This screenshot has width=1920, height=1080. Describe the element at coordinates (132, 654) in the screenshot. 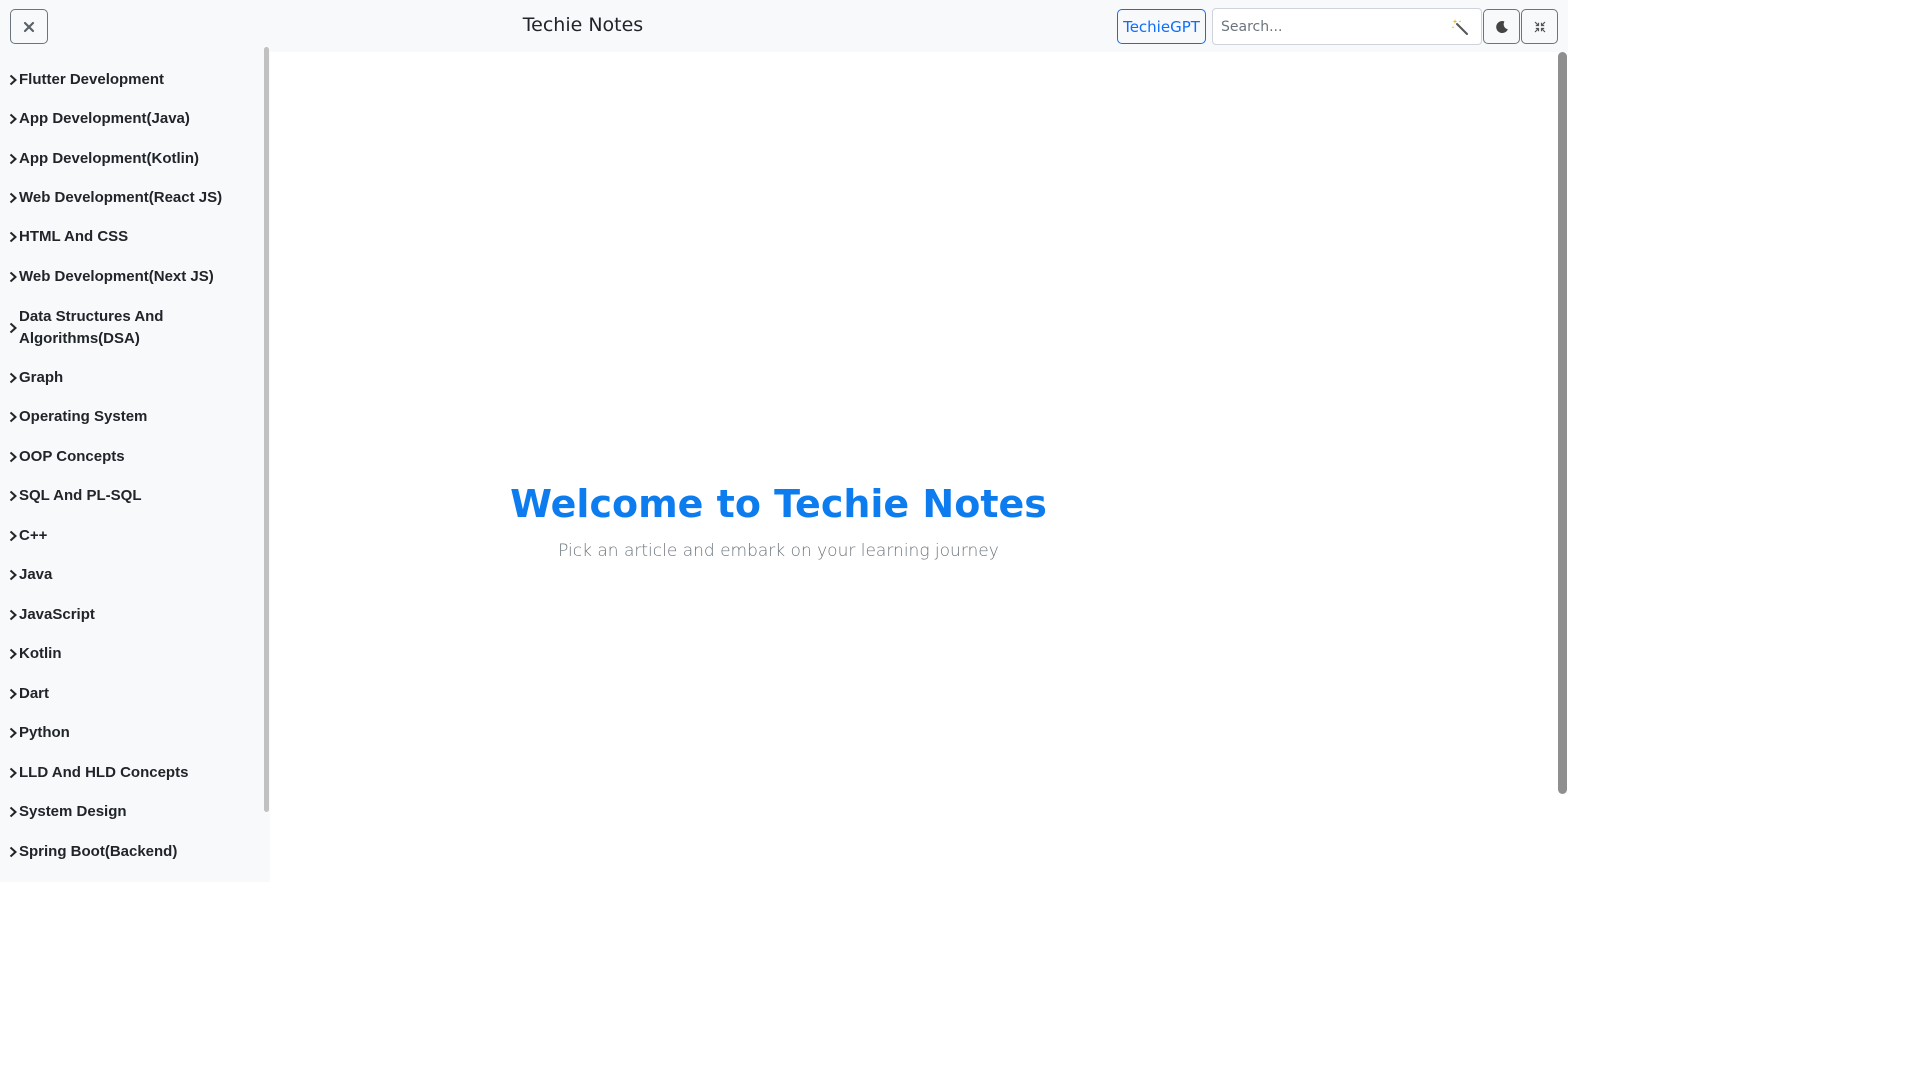

I see `sidebar-item: Kotlin` at that location.